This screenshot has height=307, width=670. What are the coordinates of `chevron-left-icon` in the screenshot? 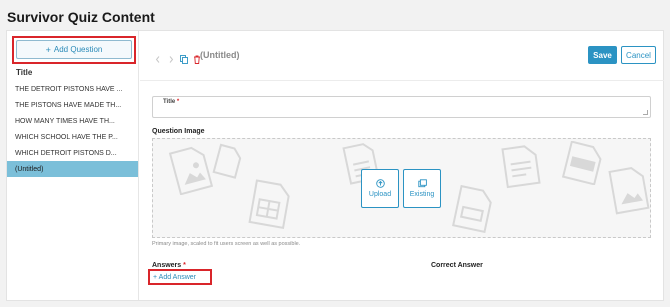 It's located at (158, 57).